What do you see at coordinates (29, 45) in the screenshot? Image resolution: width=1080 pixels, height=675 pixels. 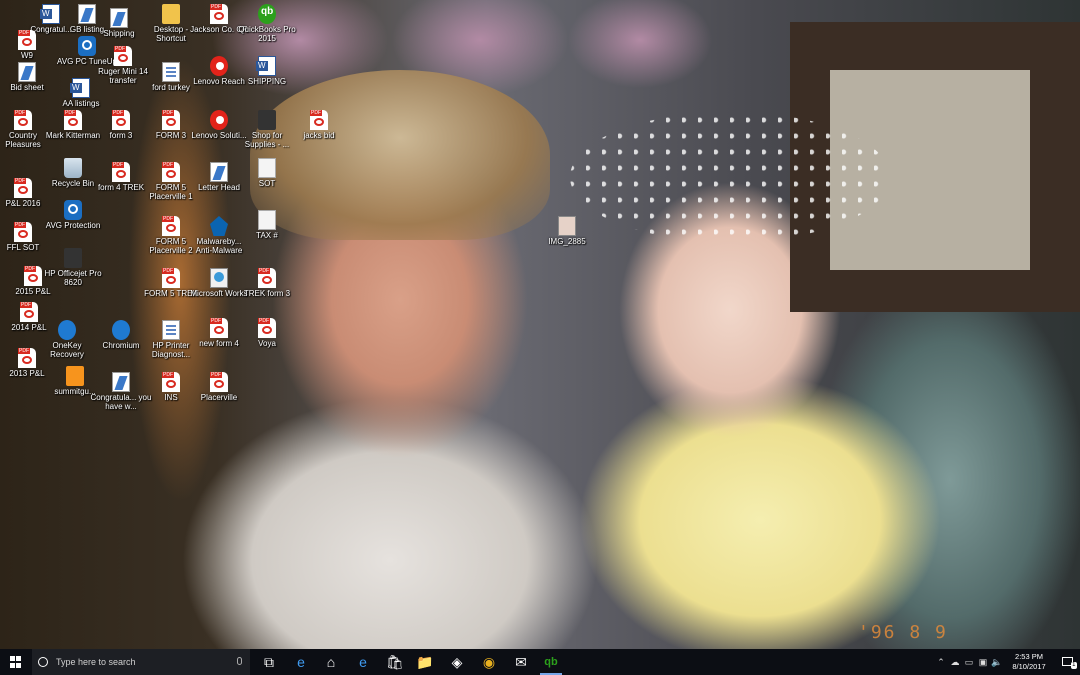 I see `desktop-icon: W9` at bounding box center [29, 45].